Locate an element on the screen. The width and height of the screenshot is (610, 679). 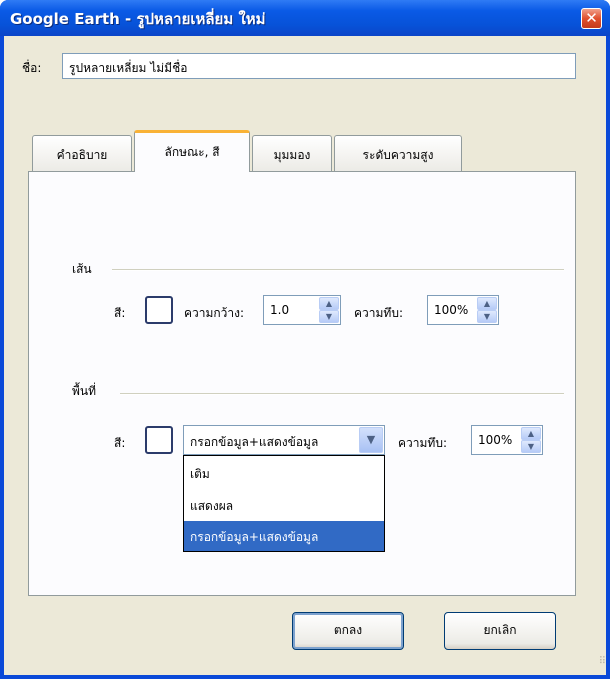
line-color-label: สี: is located at coordinates (120, 313).